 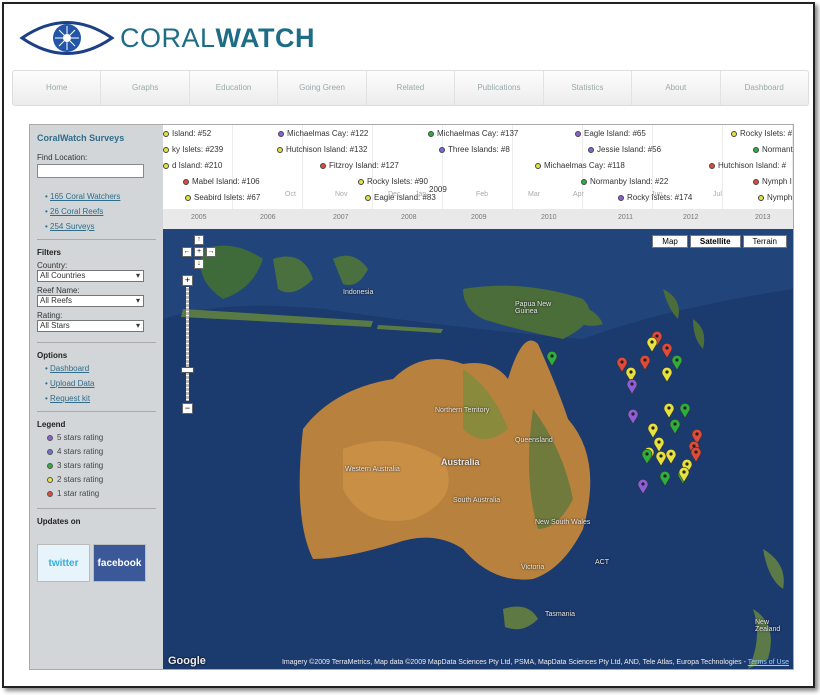 I want to click on reef-name-label: Reef Name:, so click(x=58, y=290).